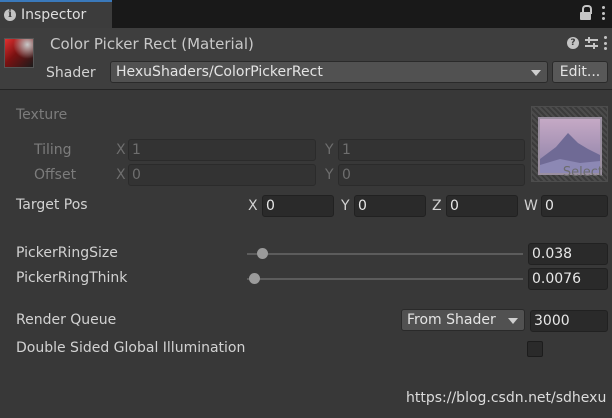 This screenshot has height=418, width=612. Describe the element at coordinates (222, 150) in the screenshot. I see `tiling-x-field: 1` at that location.